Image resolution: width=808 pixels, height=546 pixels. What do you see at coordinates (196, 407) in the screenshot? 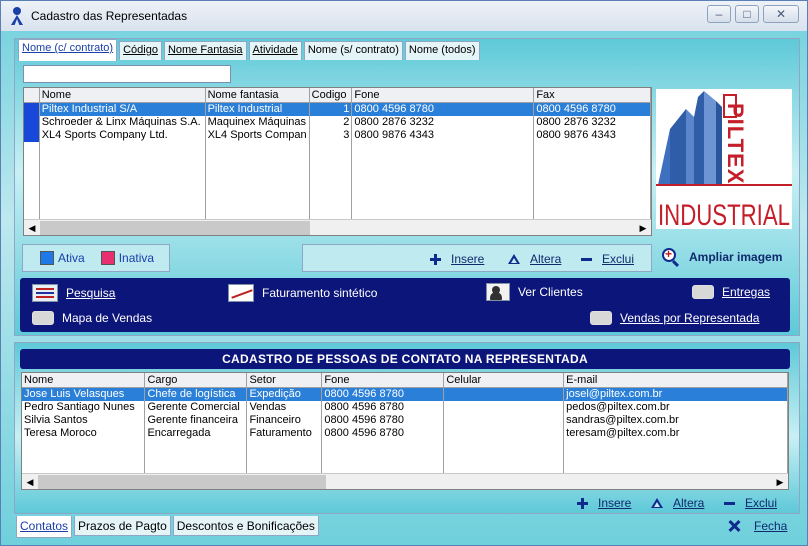
I see `cell-cargo: Gerente Comercial` at bounding box center [196, 407].